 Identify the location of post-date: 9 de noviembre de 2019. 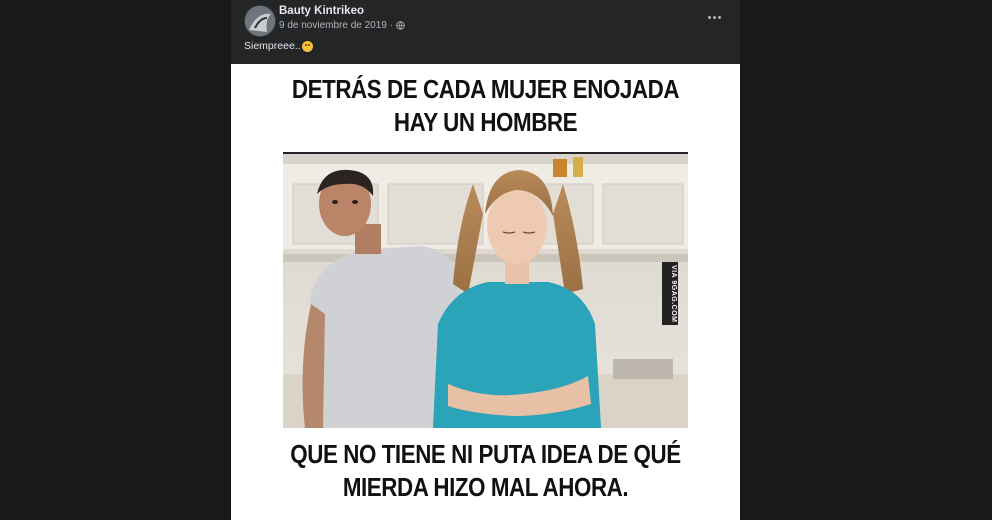
(333, 25).